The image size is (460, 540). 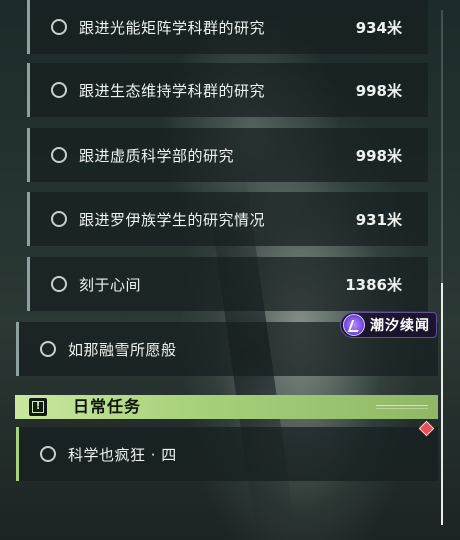 What do you see at coordinates (378, 28) in the screenshot?
I see `quest-distance: 934米` at bounding box center [378, 28].